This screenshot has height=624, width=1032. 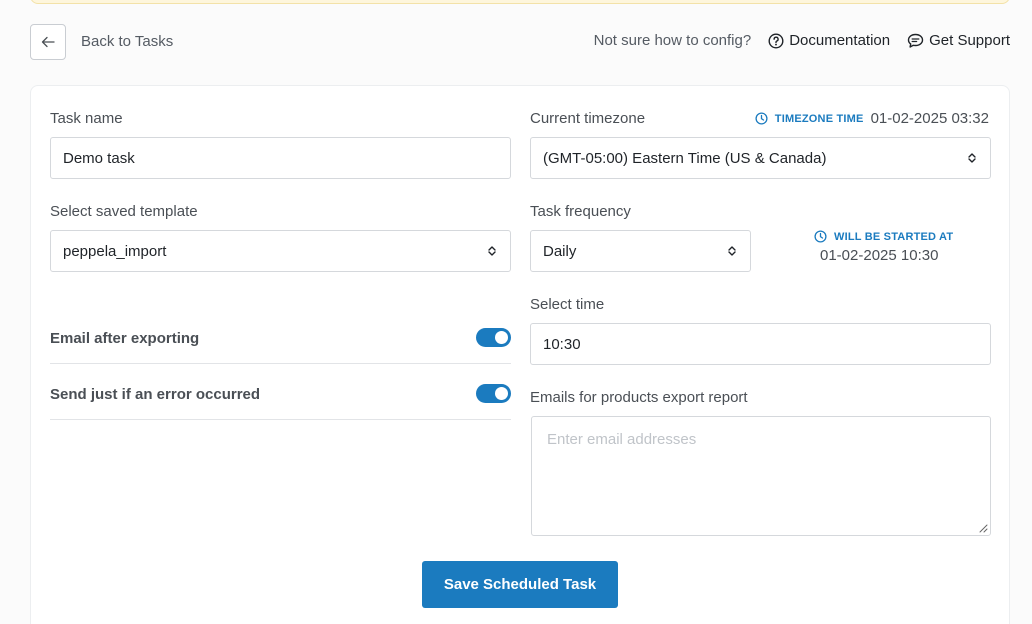 What do you see at coordinates (562, 344) in the screenshot?
I see `time-value: 10:30` at bounding box center [562, 344].